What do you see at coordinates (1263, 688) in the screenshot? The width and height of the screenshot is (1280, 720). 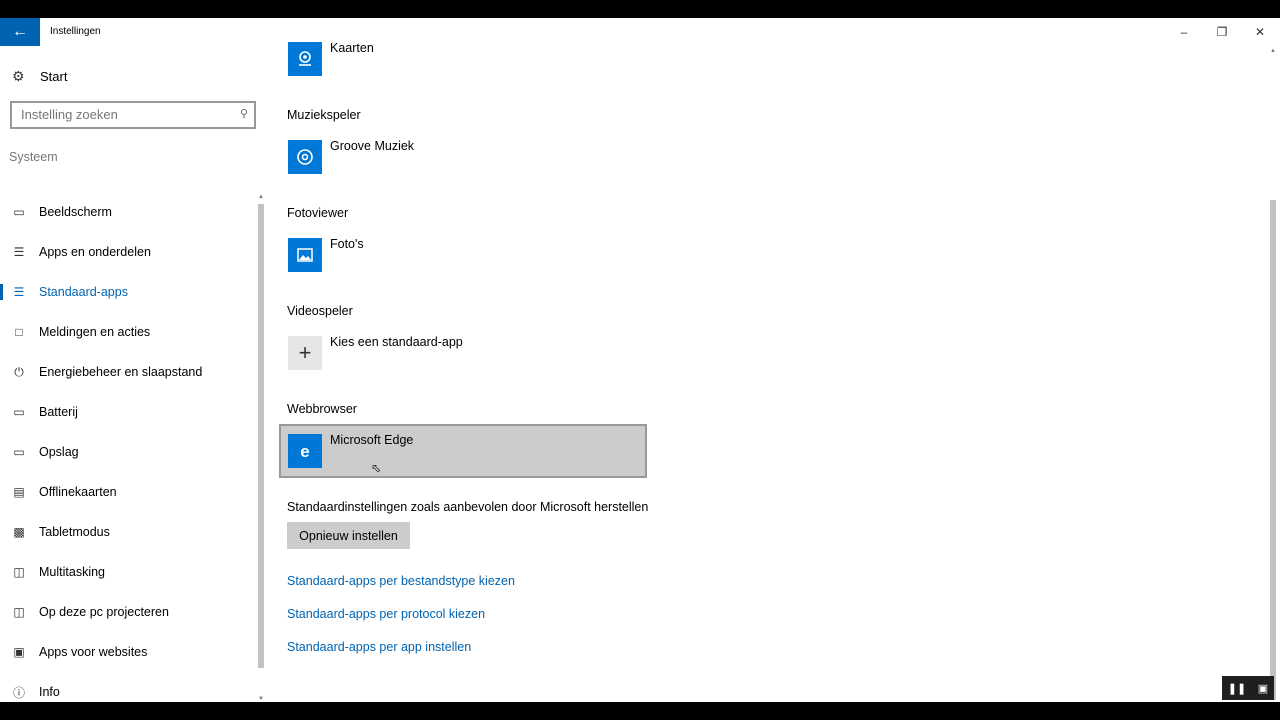 I see `screen-icon: ▣` at bounding box center [1263, 688].